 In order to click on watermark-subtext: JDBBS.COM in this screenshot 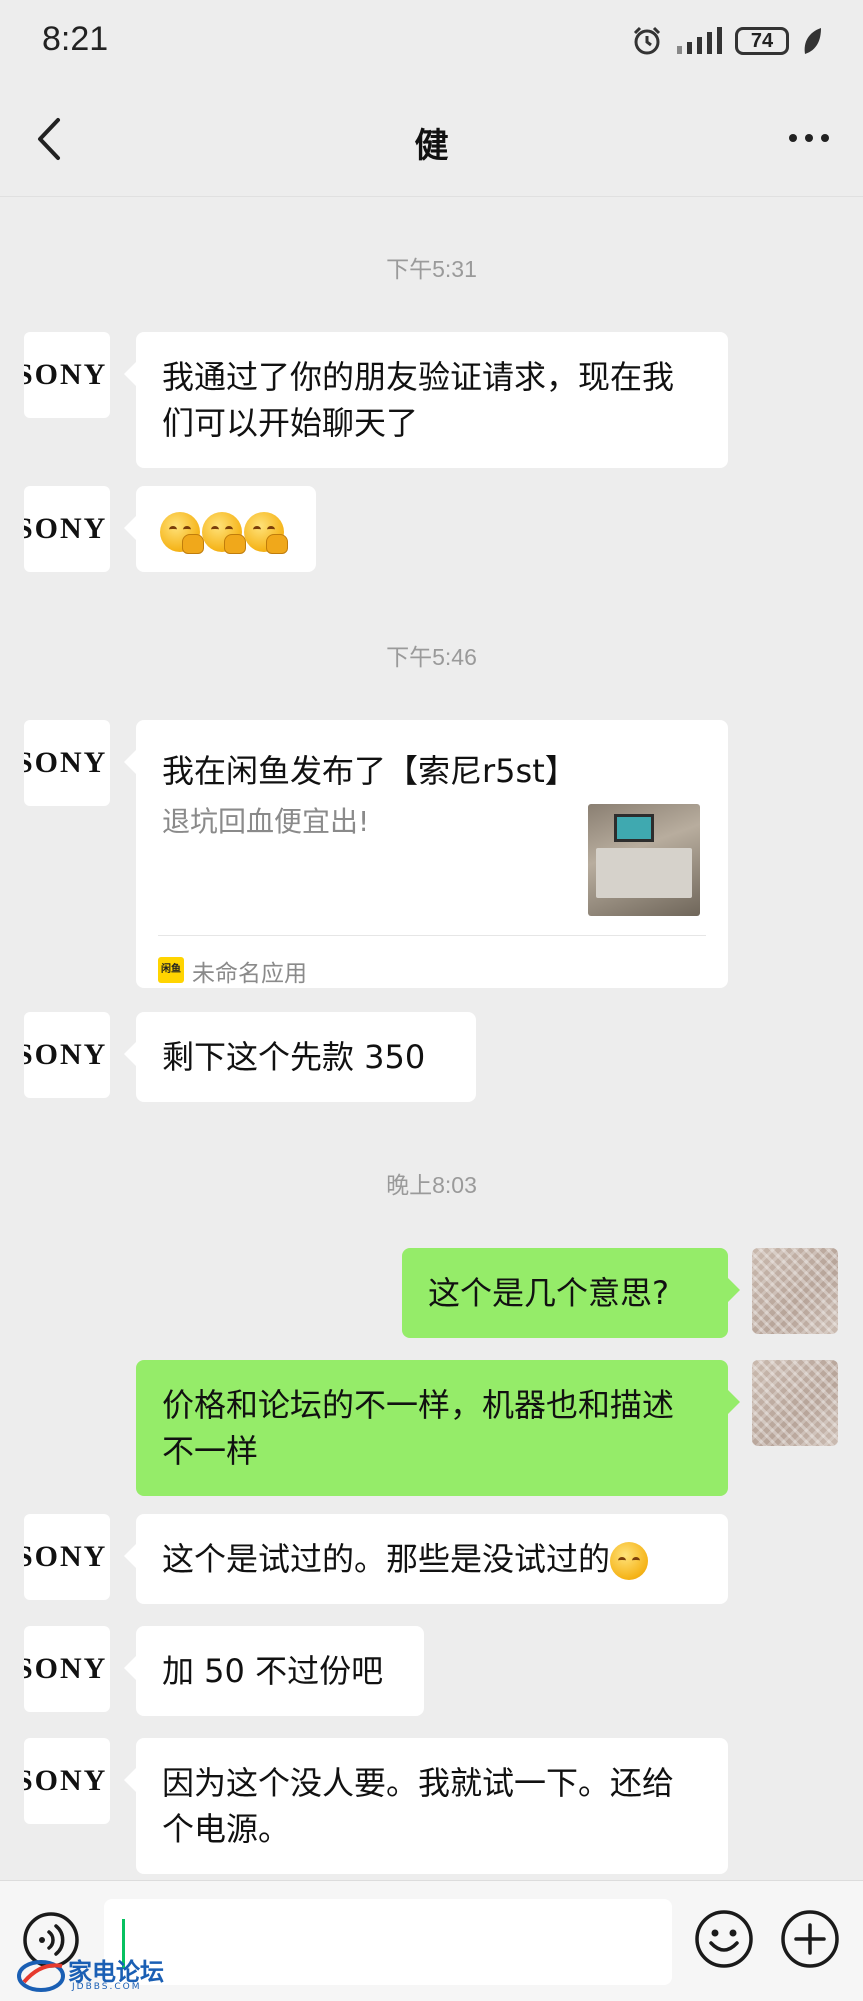, I will do `click(107, 1987)`.